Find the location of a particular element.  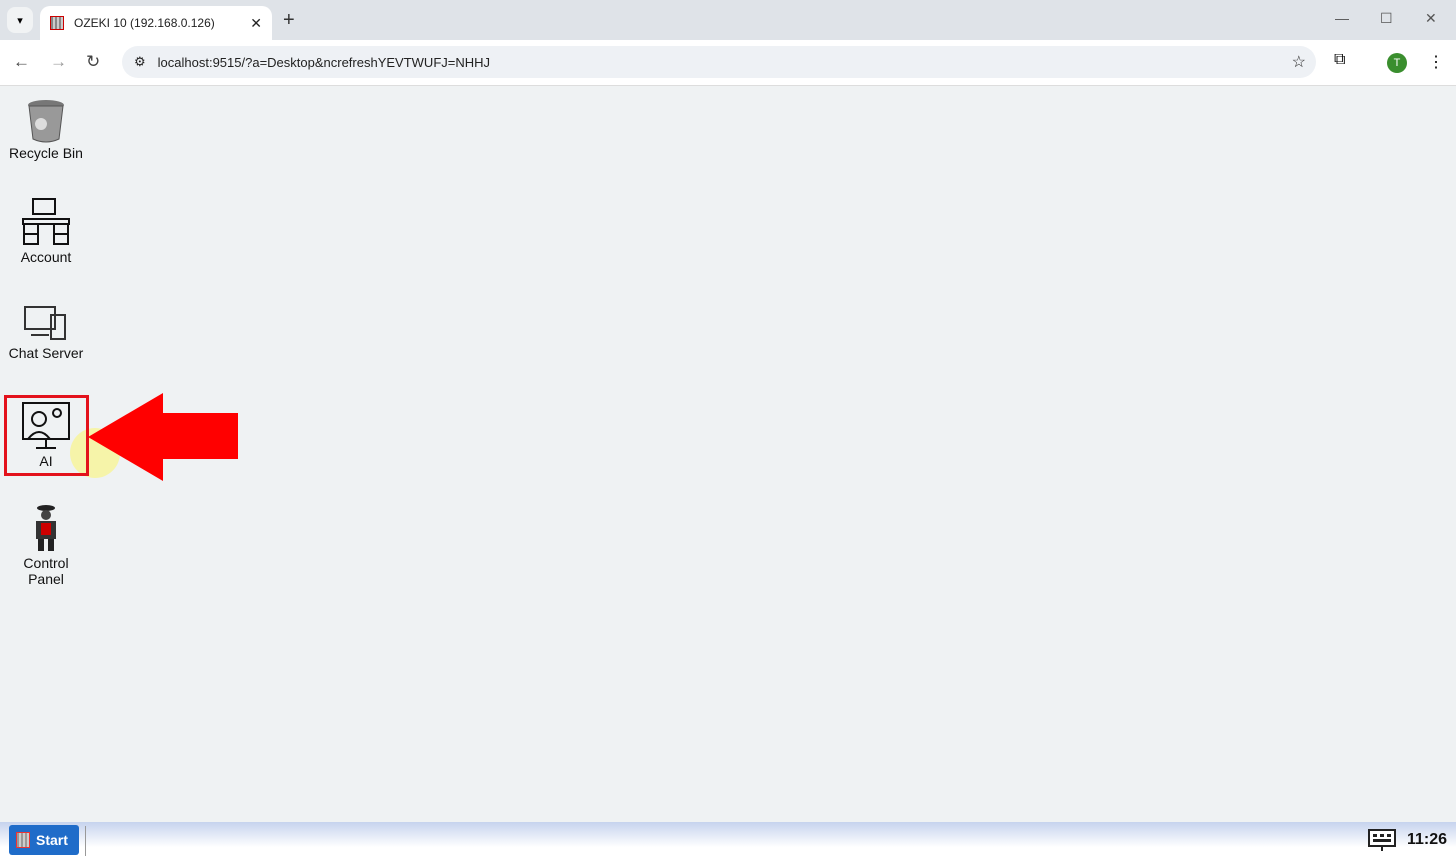

tab-title: OZEKI 10 (192.168.0.126) is located at coordinates (144, 23).